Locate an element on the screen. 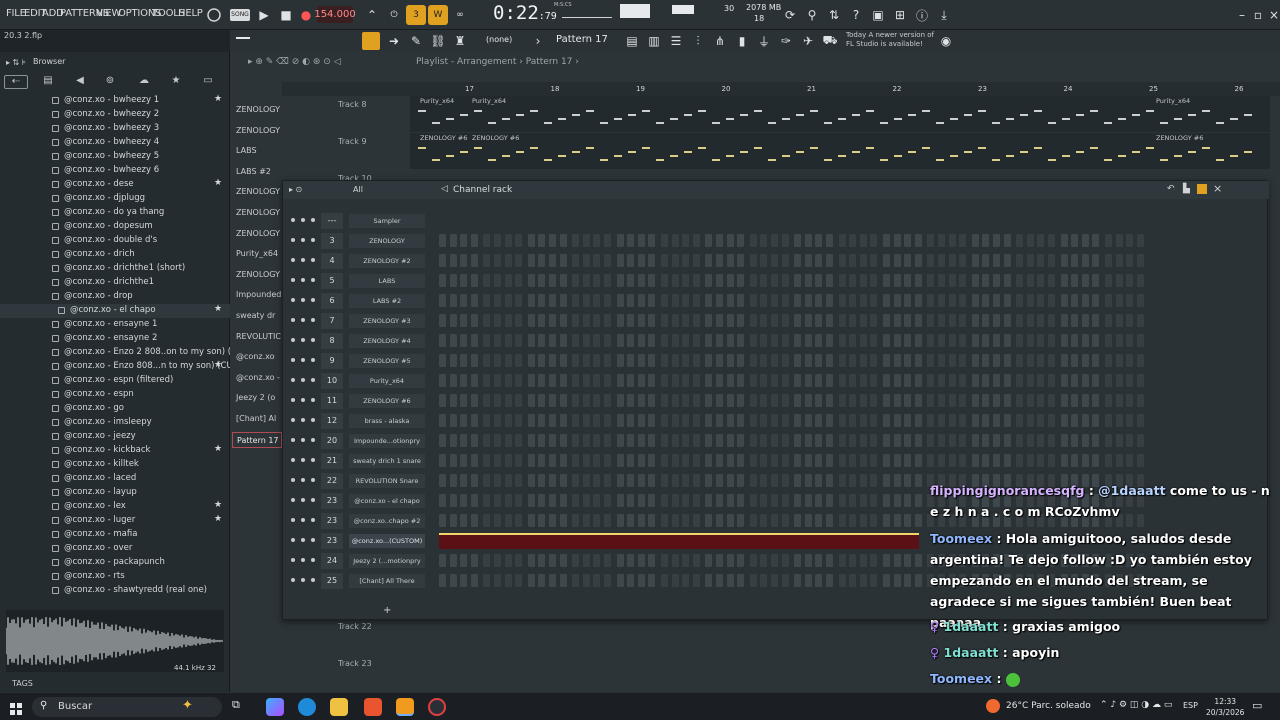 The width and height of the screenshot is (1280, 720). channel-row: 8 ZENOLOGY #4 is located at coordinates (776, 341).